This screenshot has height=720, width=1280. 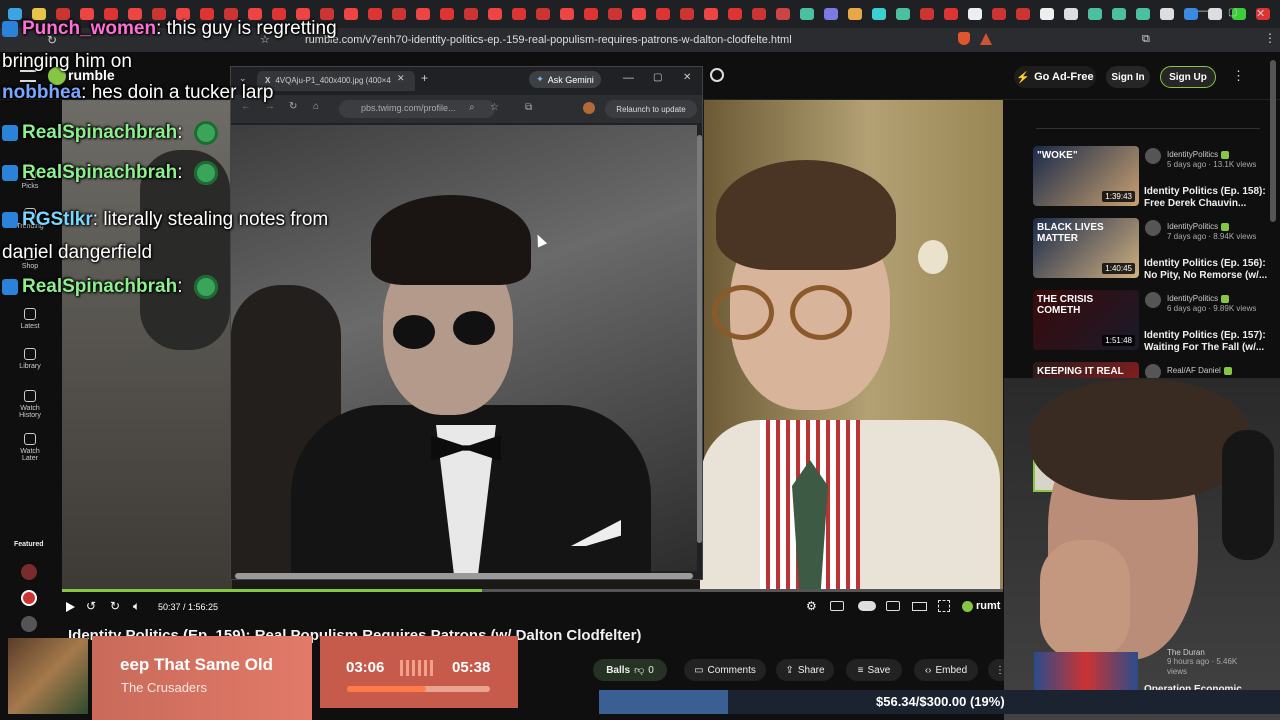 What do you see at coordinates (528, 107) in the screenshot?
I see `popup-extensions-icon: ⧉` at bounding box center [528, 107].